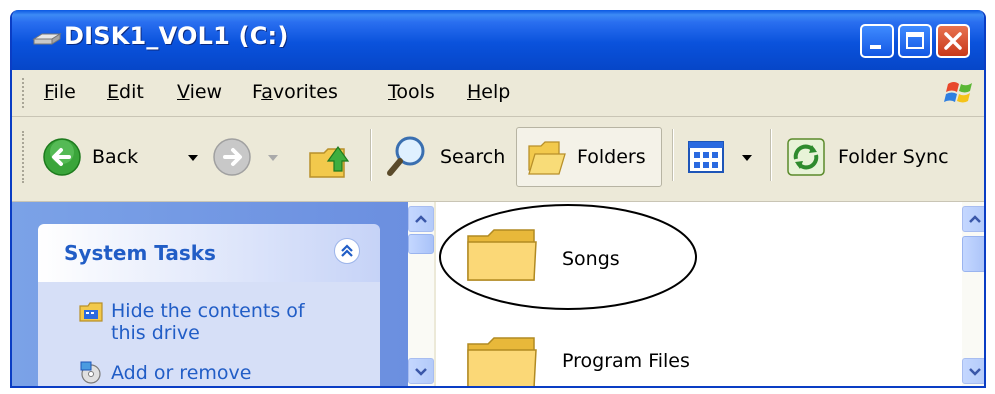 This screenshot has width=995, height=394. Describe the element at coordinates (706, 157) in the screenshot. I see `views-icon` at that location.